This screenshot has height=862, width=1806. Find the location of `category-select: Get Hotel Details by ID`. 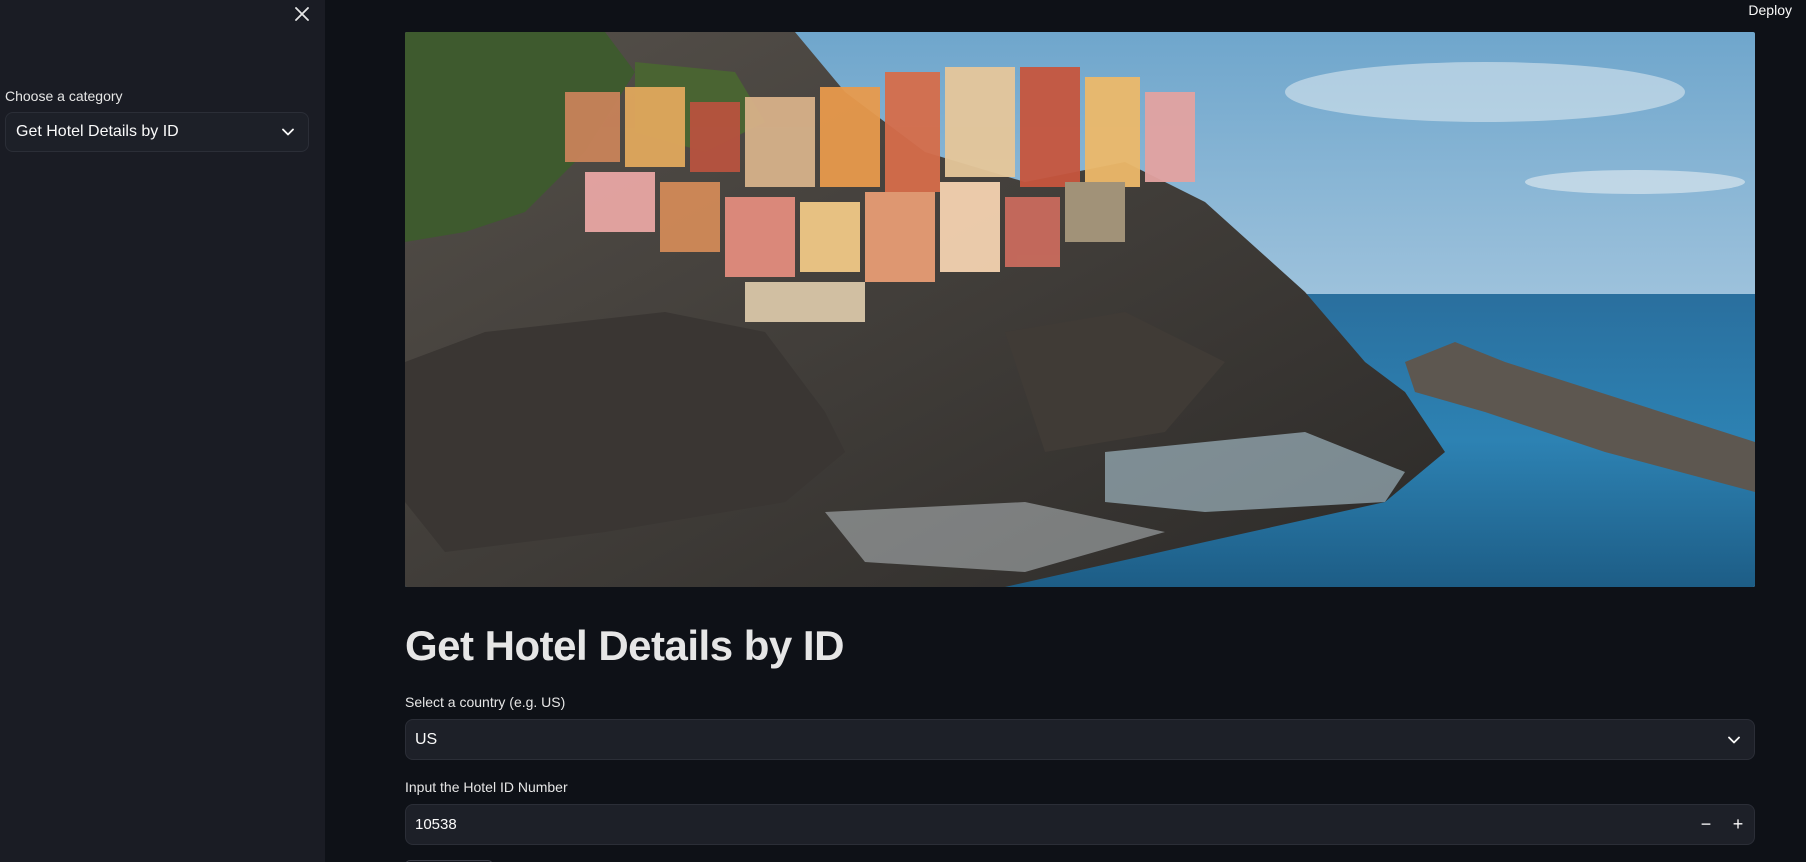

category-select: Get Hotel Details by ID is located at coordinates (157, 132).